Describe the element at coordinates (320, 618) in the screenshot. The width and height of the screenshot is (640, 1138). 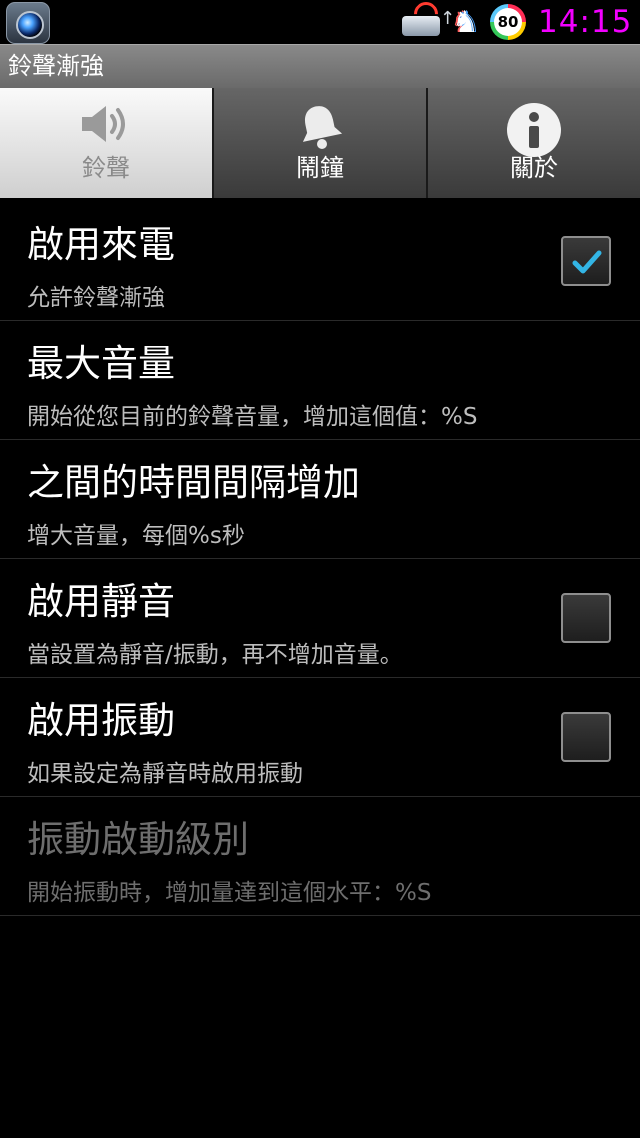
I see `setting-enable-silent: 啟用靜音 當設置為靜音/振動，再不增加音量。` at that location.